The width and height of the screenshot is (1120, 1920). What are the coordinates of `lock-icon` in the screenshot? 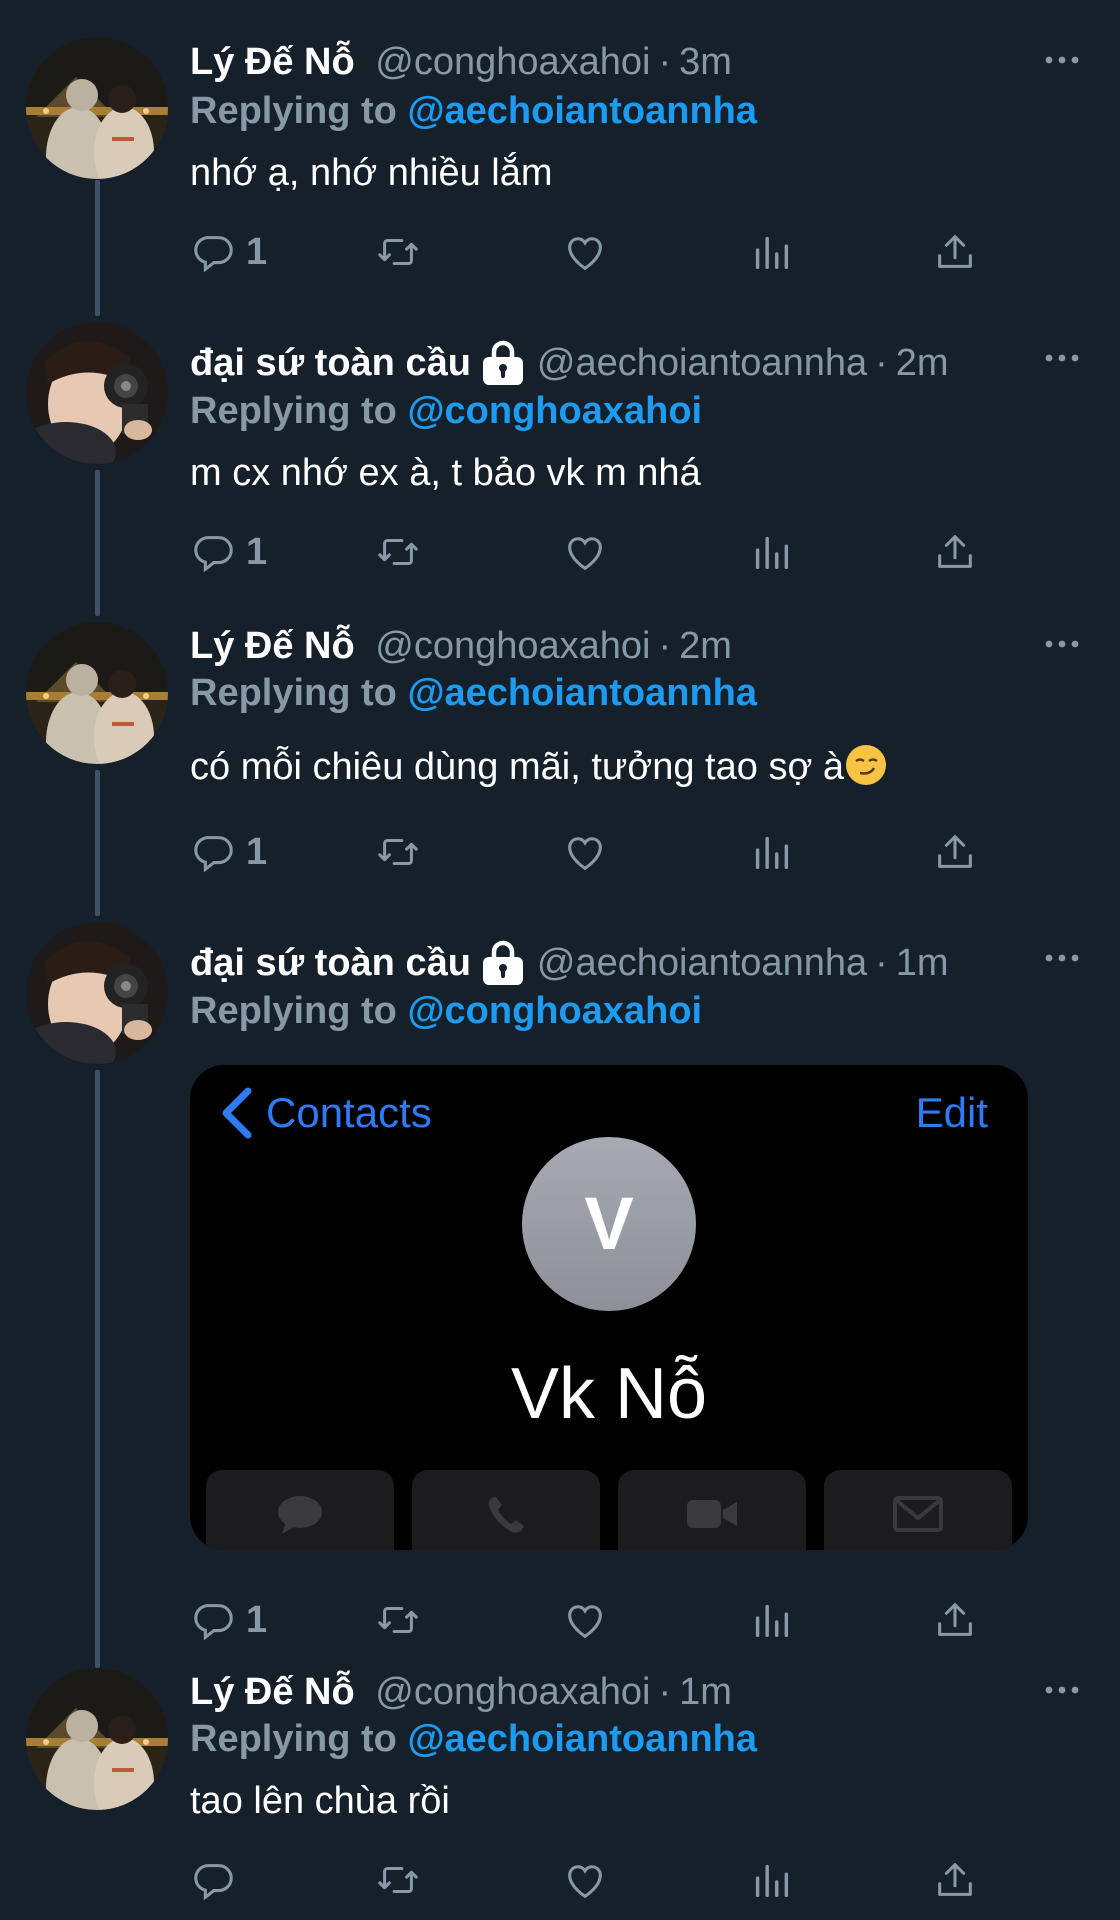 It's located at (503, 962).